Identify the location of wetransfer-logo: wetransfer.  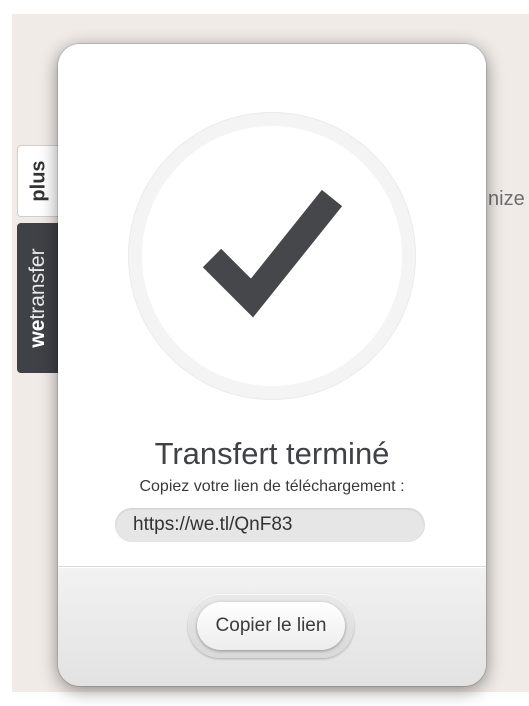
(37, 298).